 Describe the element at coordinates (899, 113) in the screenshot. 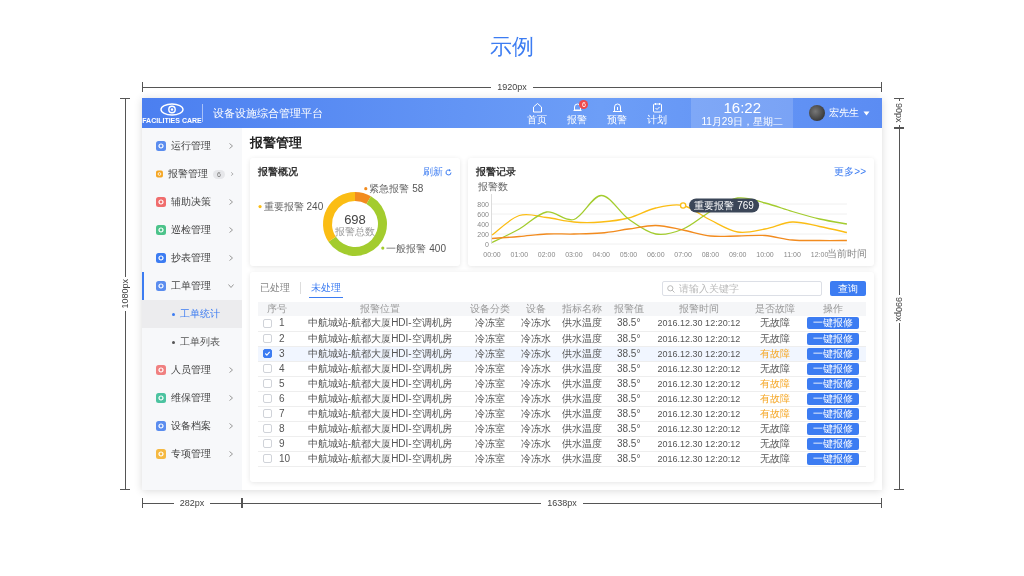

I see `dimension-label: 90px` at that location.